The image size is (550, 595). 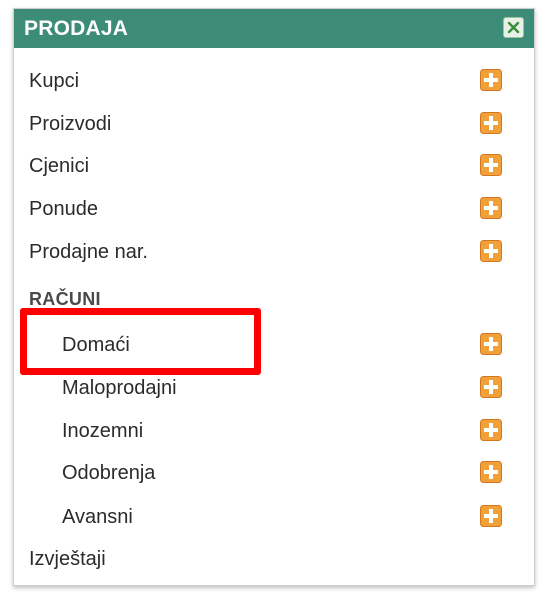 I want to click on menu-item-label: Kupci, so click(x=54, y=81).